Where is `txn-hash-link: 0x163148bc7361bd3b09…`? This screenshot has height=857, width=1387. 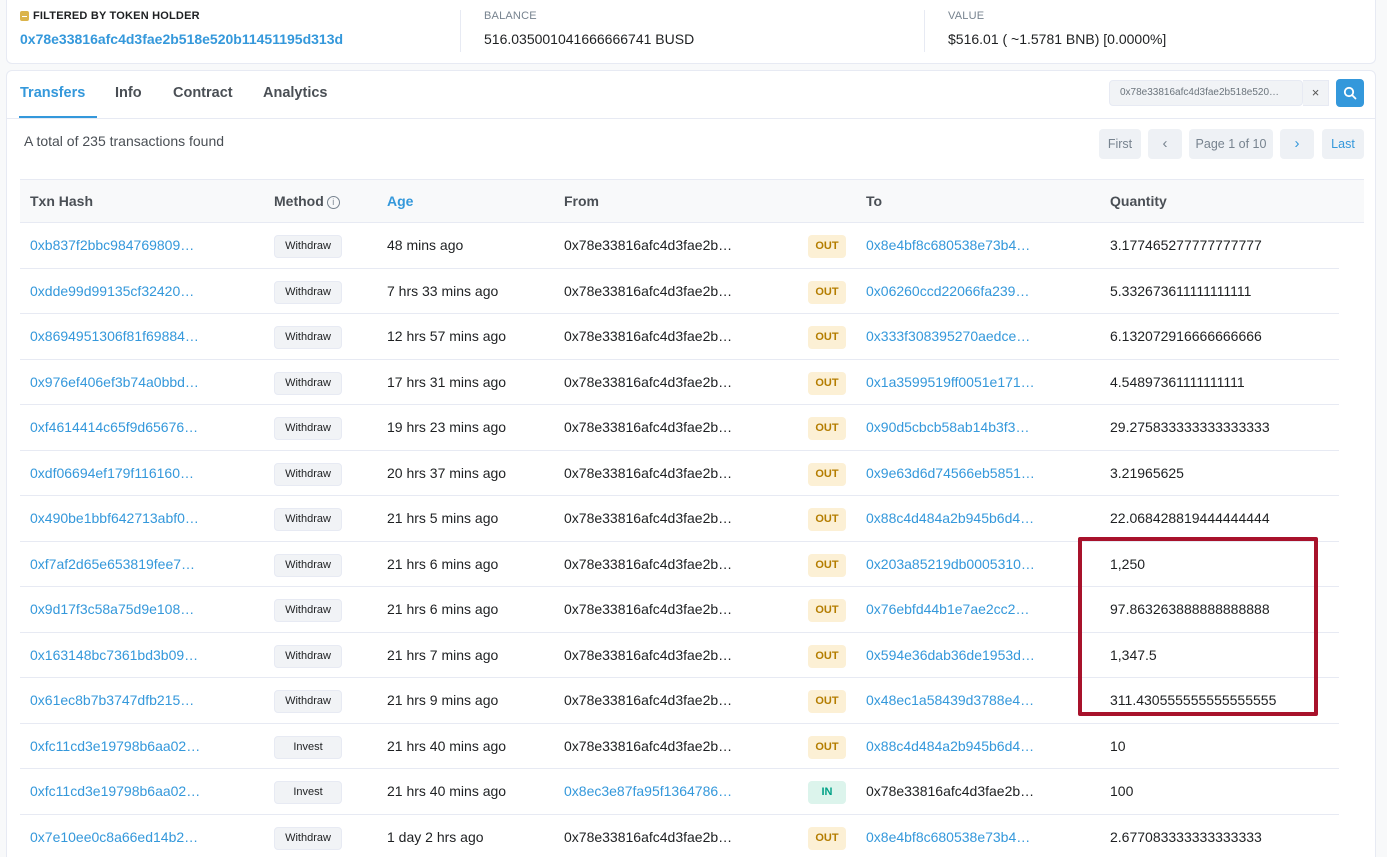
txn-hash-link: 0x163148bc7361bd3b09… is located at coordinates (114, 655).